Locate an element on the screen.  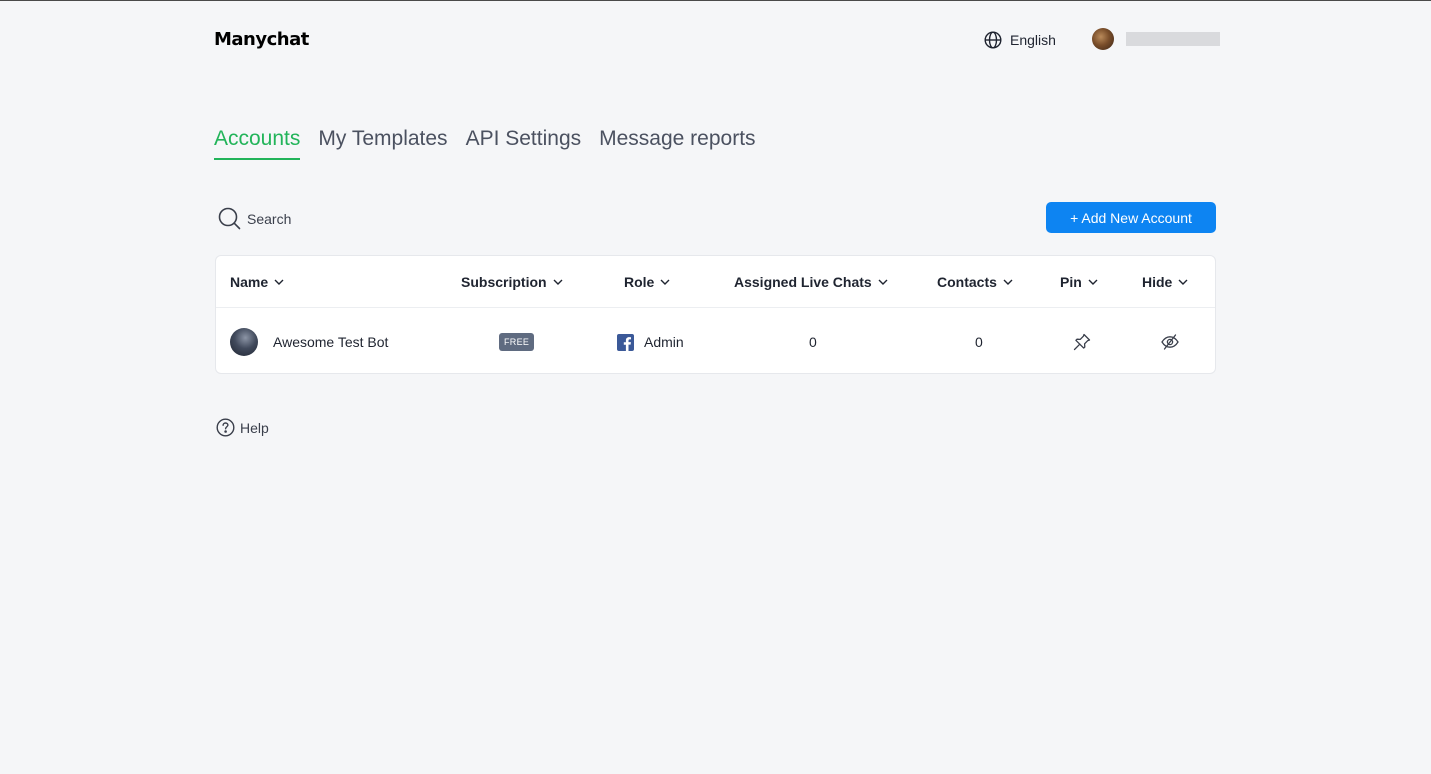
help-link: Help is located at coordinates (242, 427).